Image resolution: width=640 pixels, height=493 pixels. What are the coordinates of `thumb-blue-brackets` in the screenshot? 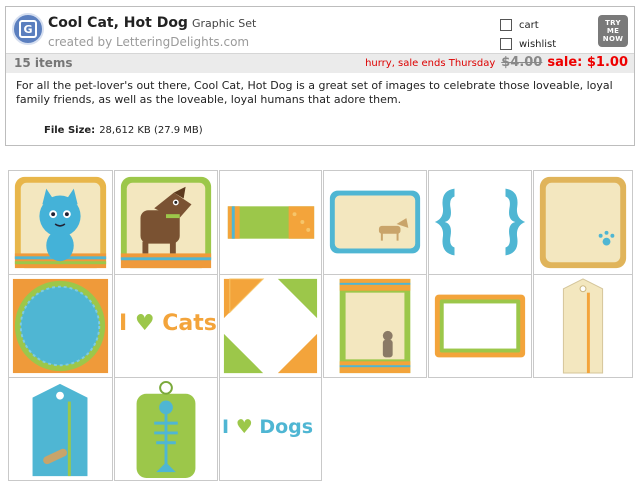 It's located at (480, 222).